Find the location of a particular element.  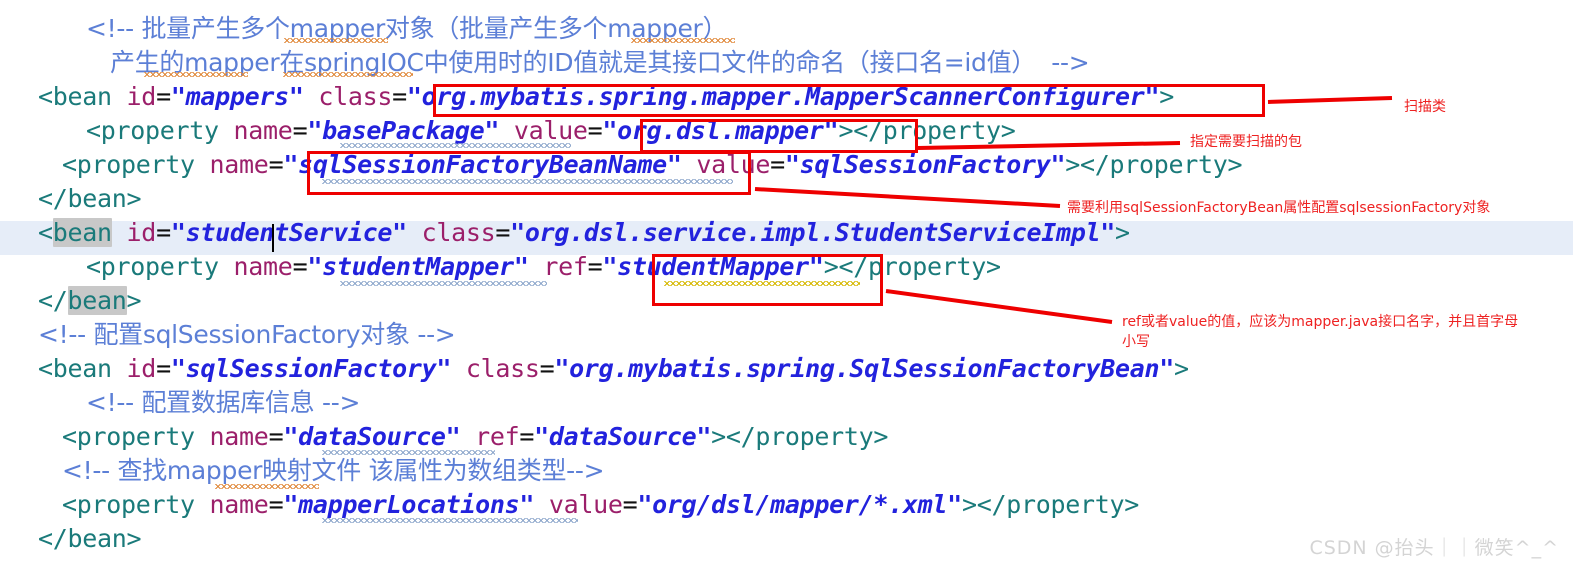

code-line: <!-- 批量产生多个mapper对象（批量产生多个mapper） is located at coordinates (786, 29).